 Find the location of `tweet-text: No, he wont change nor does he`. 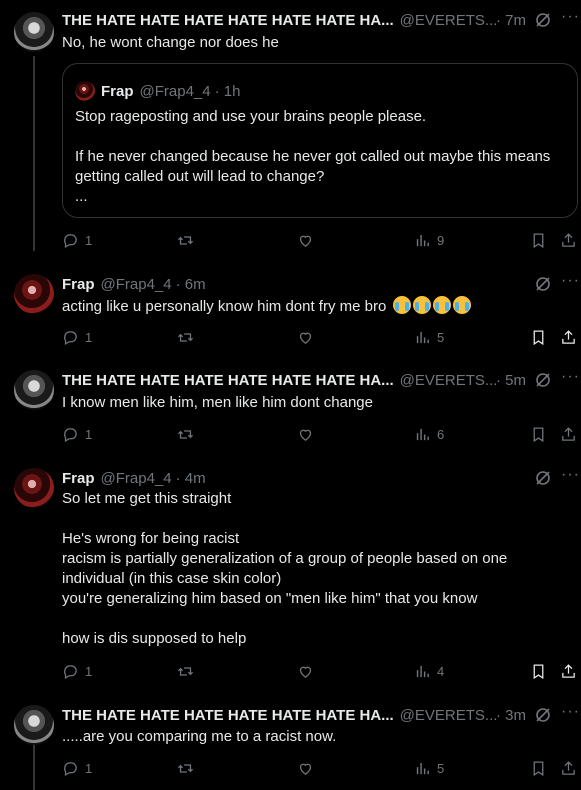

tweet-text: No, he wont change nor does he is located at coordinates (314, 43).